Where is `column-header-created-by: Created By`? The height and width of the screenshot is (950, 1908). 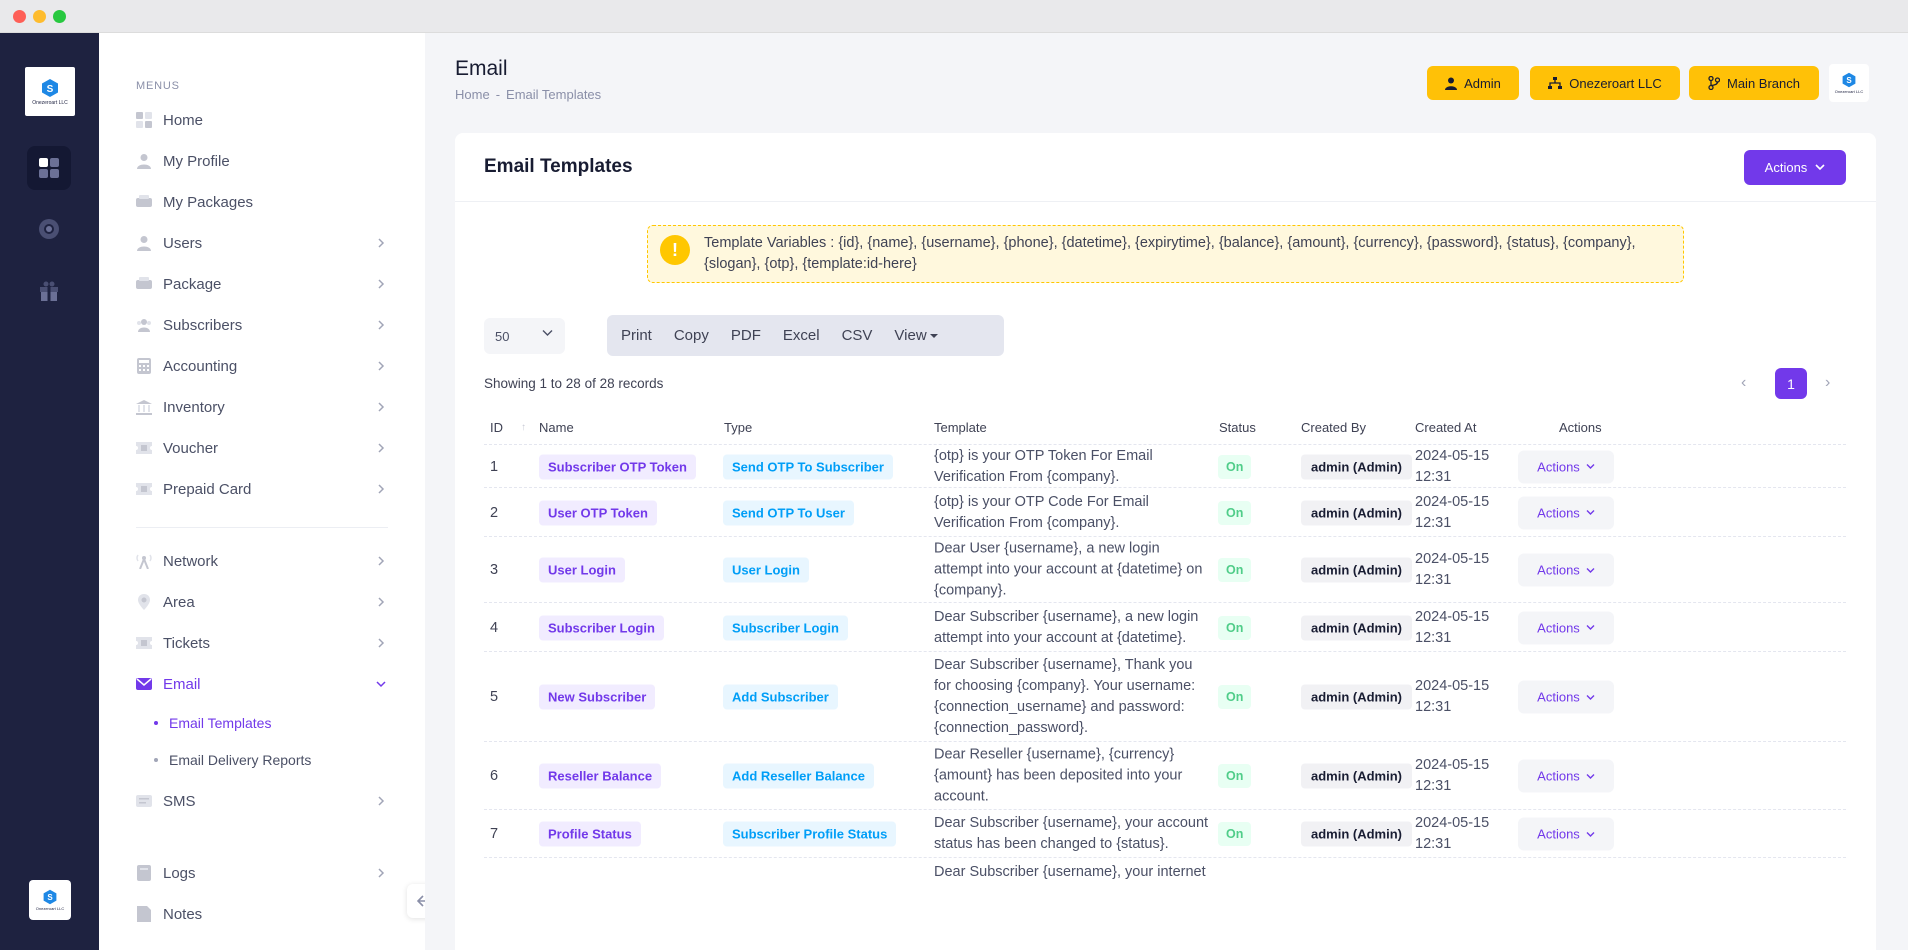 column-header-created-by: Created By is located at coordinates (1333, 427).